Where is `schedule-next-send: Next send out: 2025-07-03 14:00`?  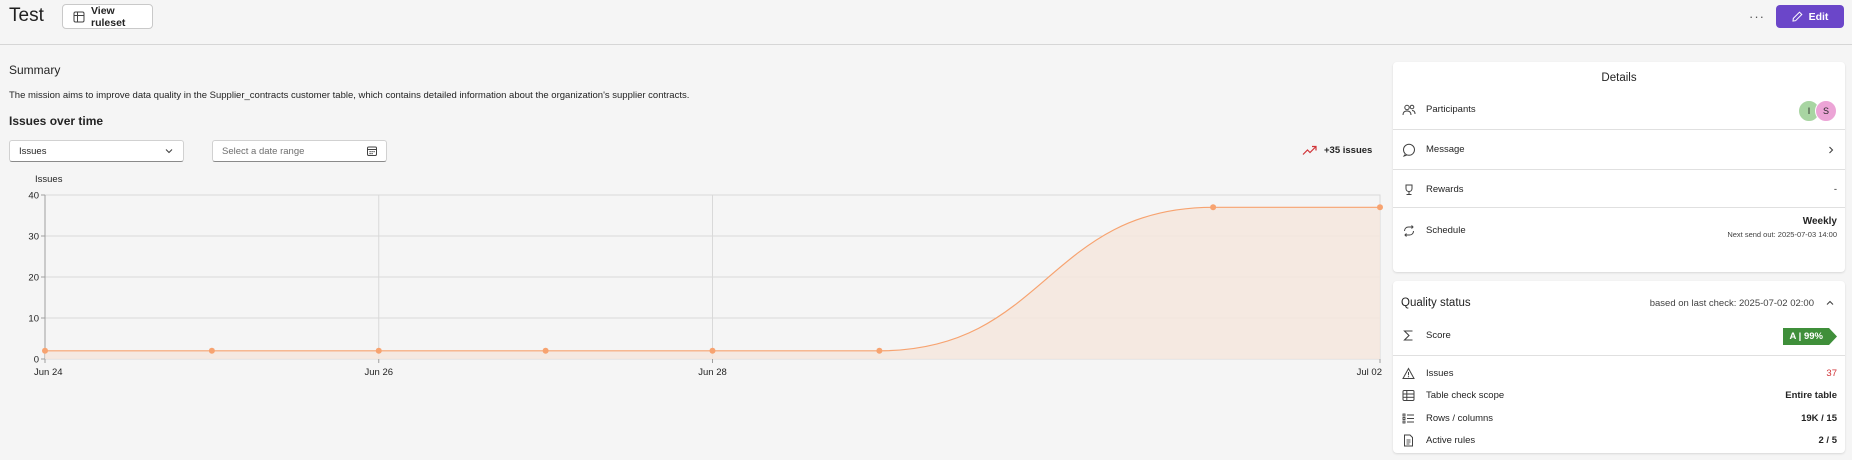 schedule-next-send: Next send out: 2025-07-03 14:00 is located at coordinates (1782, 234).